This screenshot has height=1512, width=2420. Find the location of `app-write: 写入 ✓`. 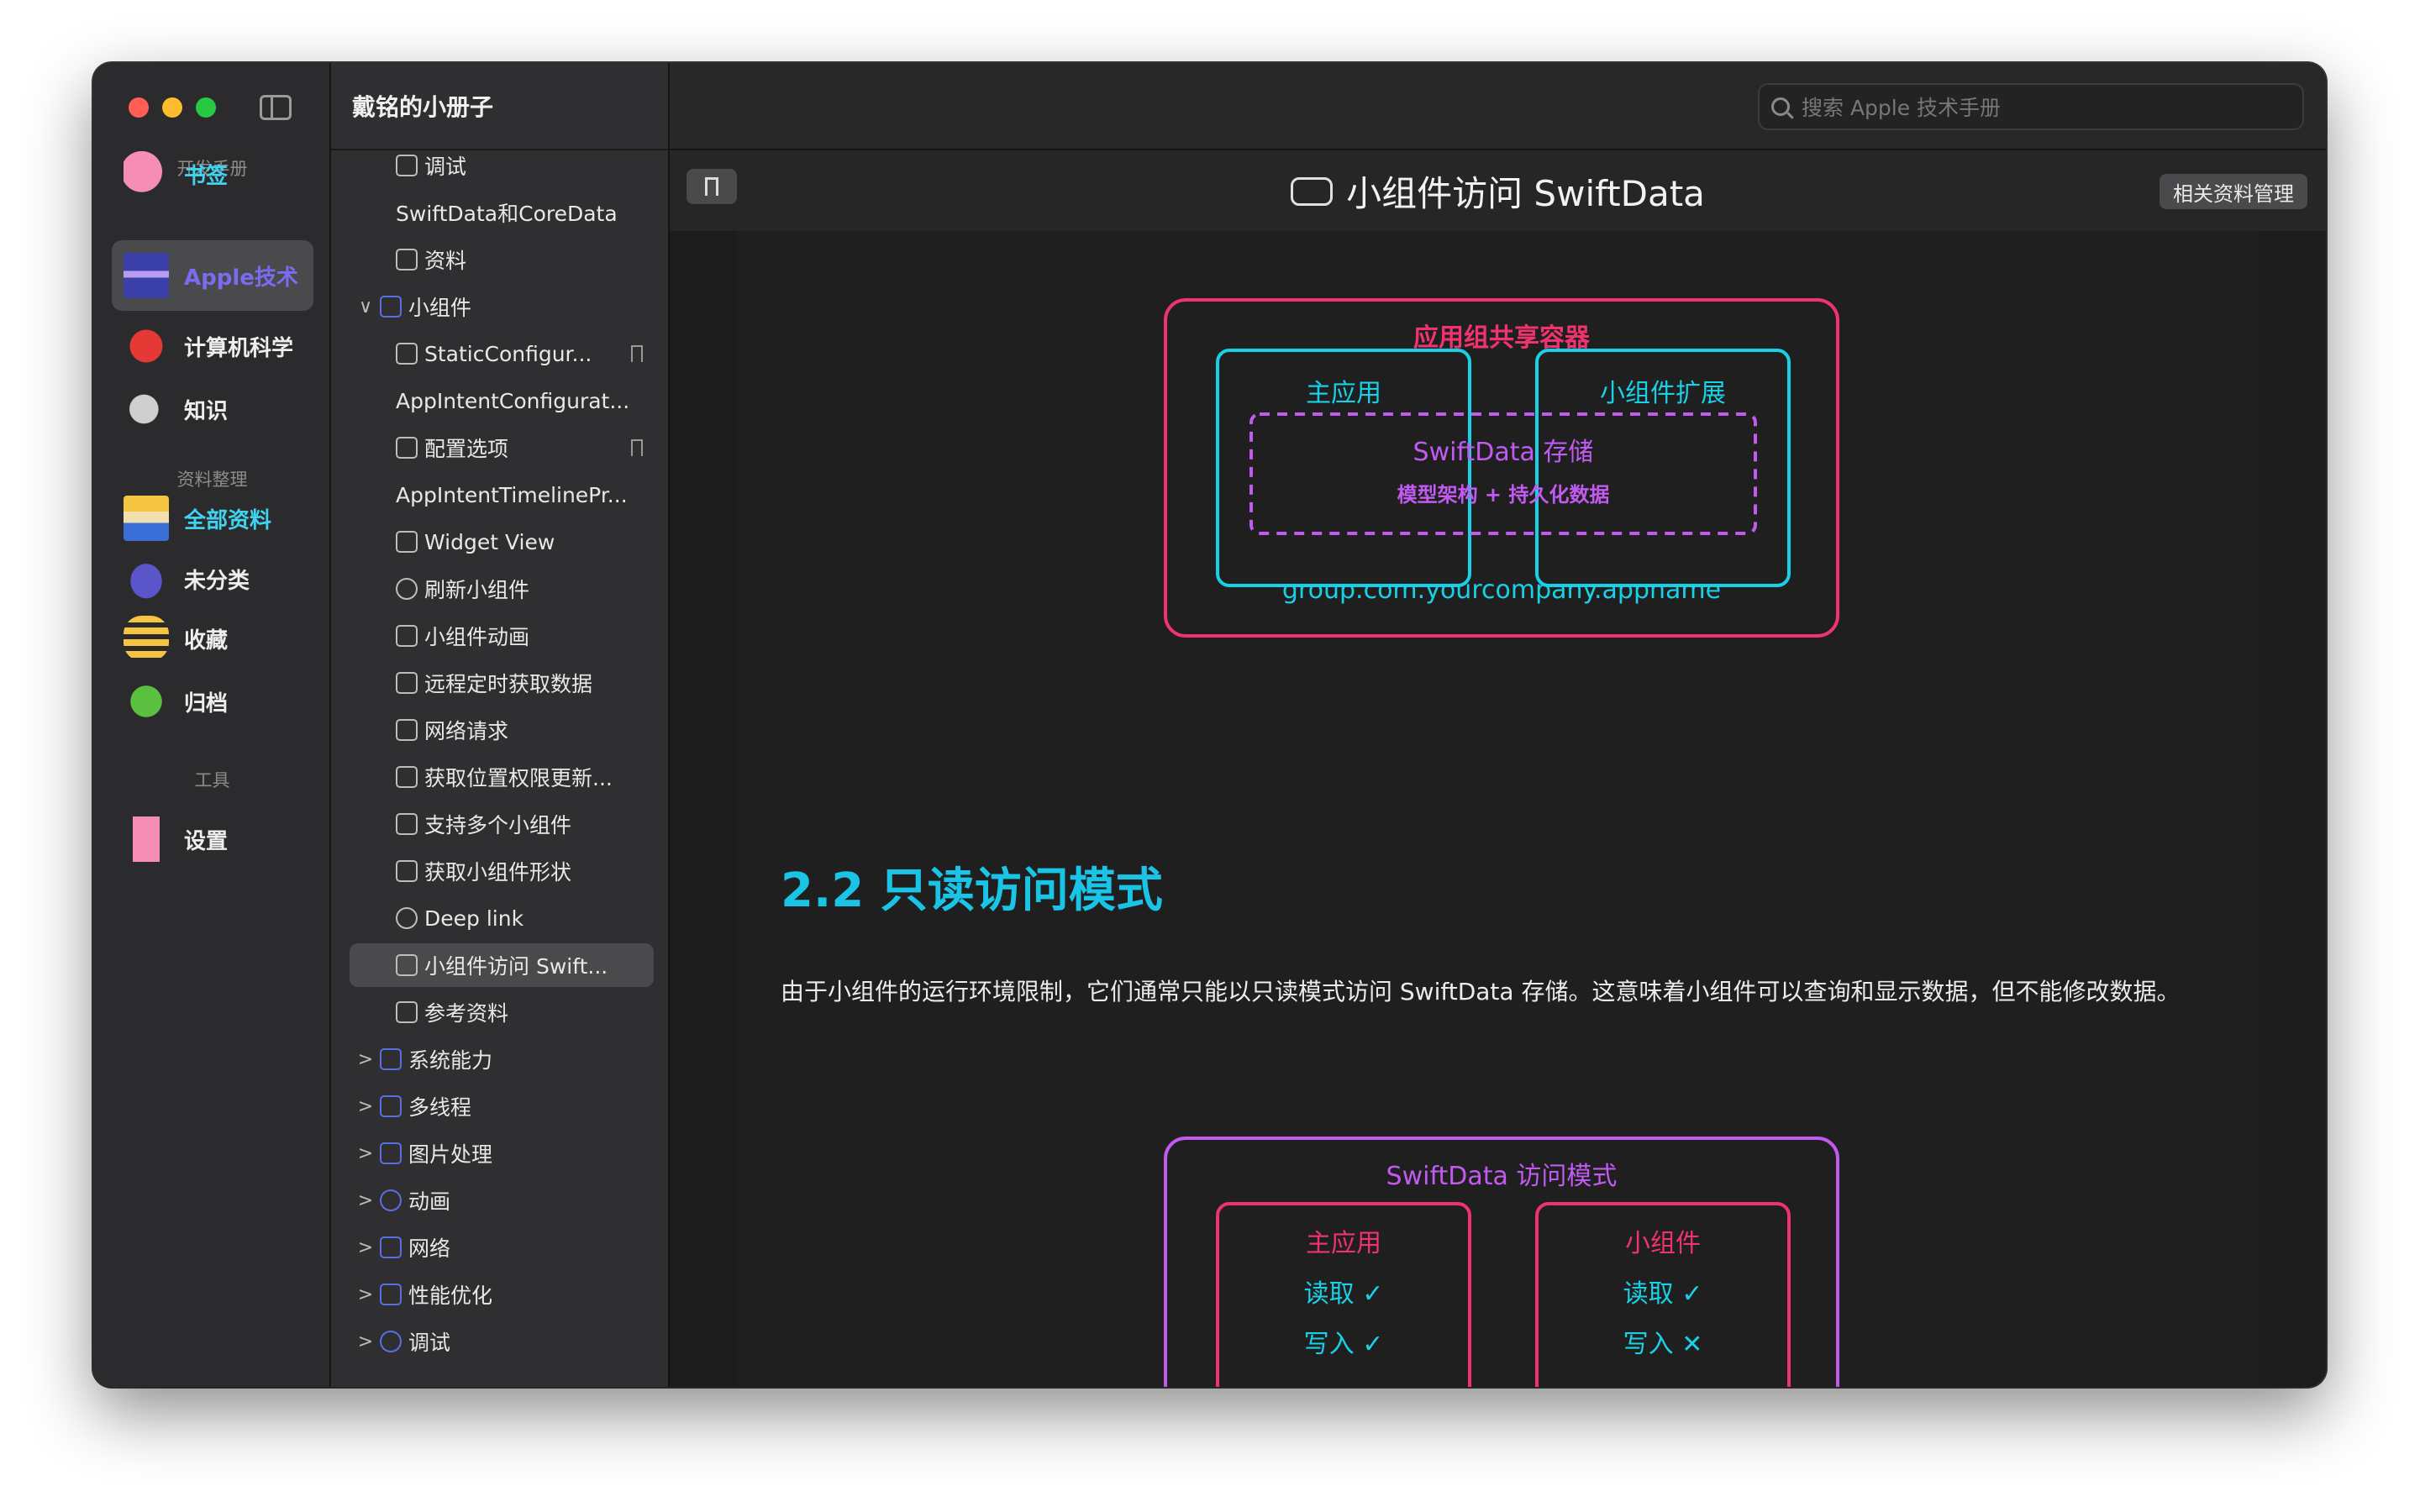

app-write: 写入 ✓ is located at coordinates (1344, 1344).